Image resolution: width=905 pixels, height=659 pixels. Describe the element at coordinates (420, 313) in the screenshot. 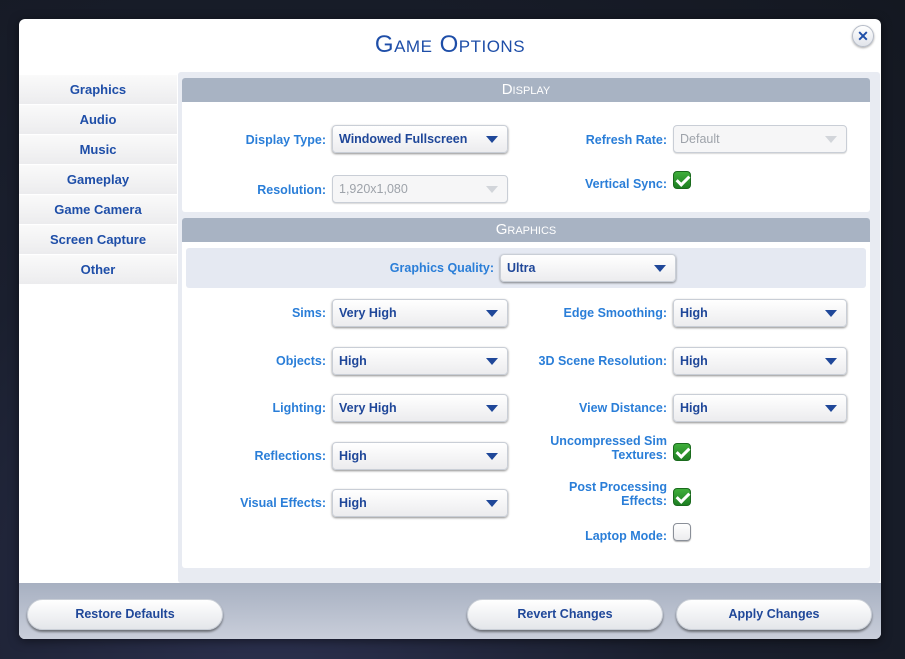

I see `sims-dropdown: Very High` at that location.